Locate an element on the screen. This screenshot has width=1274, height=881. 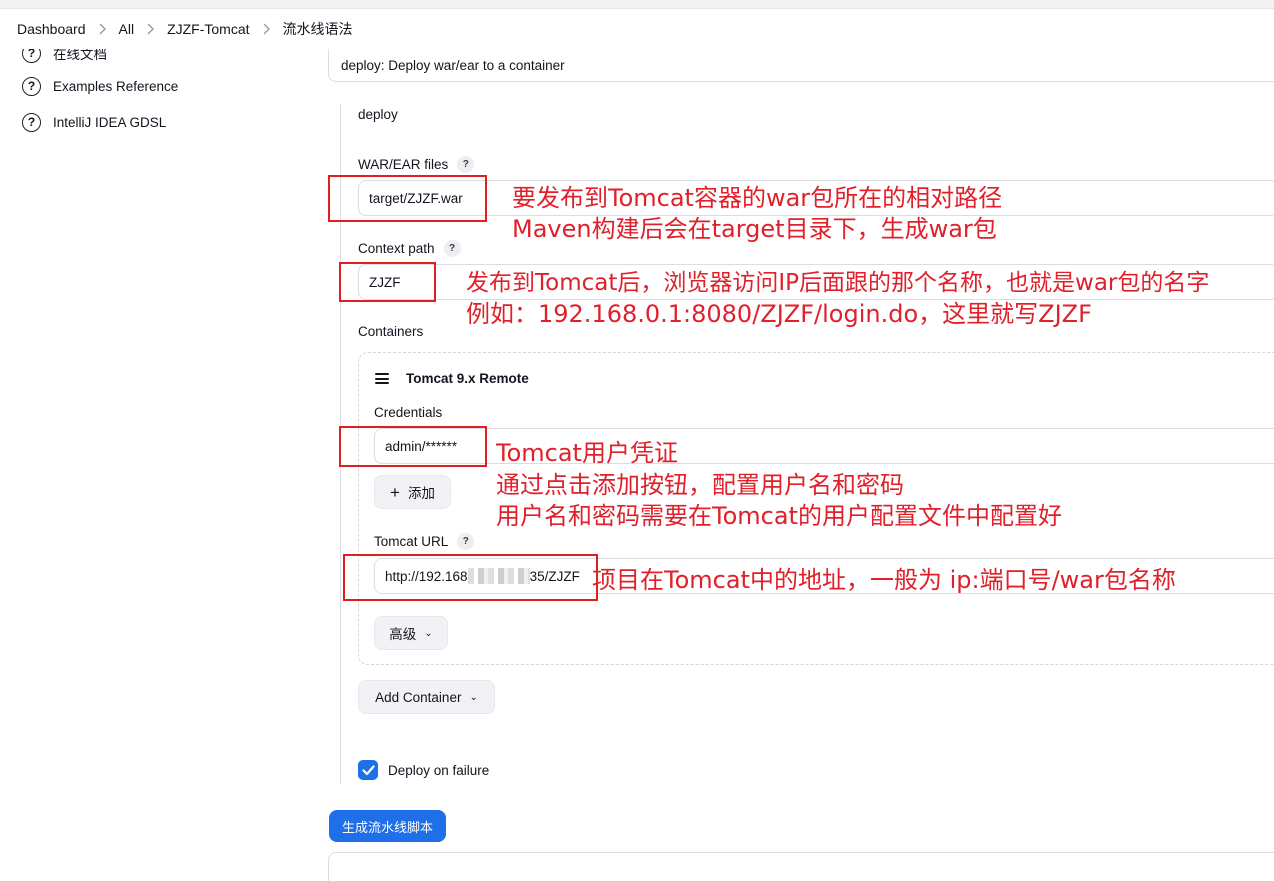
breadcrumb-all: All is located at coordinates (127, 29).